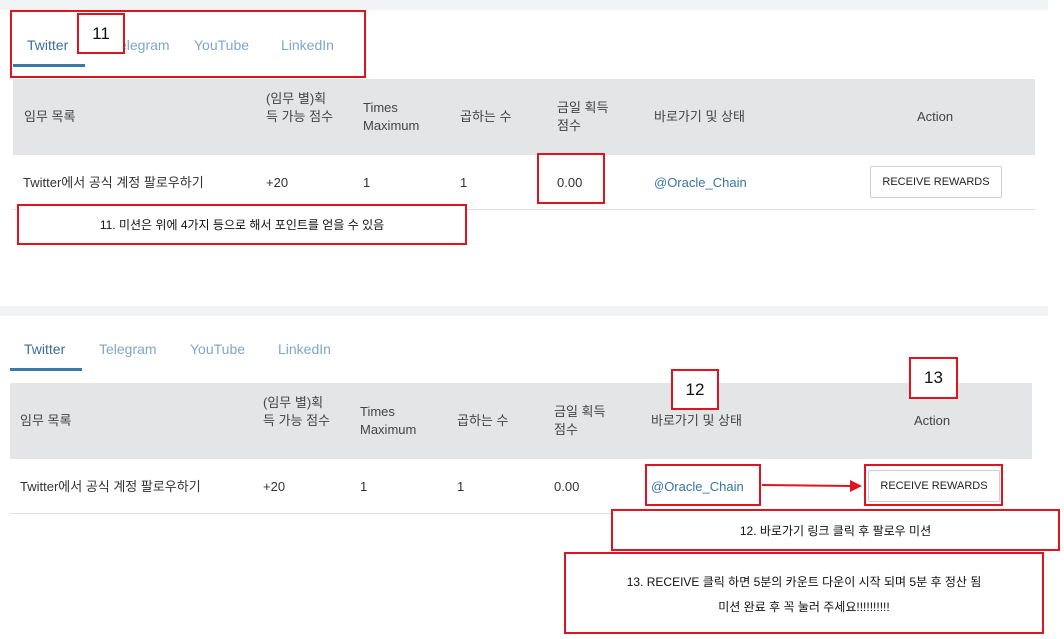 The width and height of the screenshot is (1064, 639). What do you see at coordinates (567, 486) in the screenshot?
I see `cell-today: 0.00` at bounding box center [567, 486].